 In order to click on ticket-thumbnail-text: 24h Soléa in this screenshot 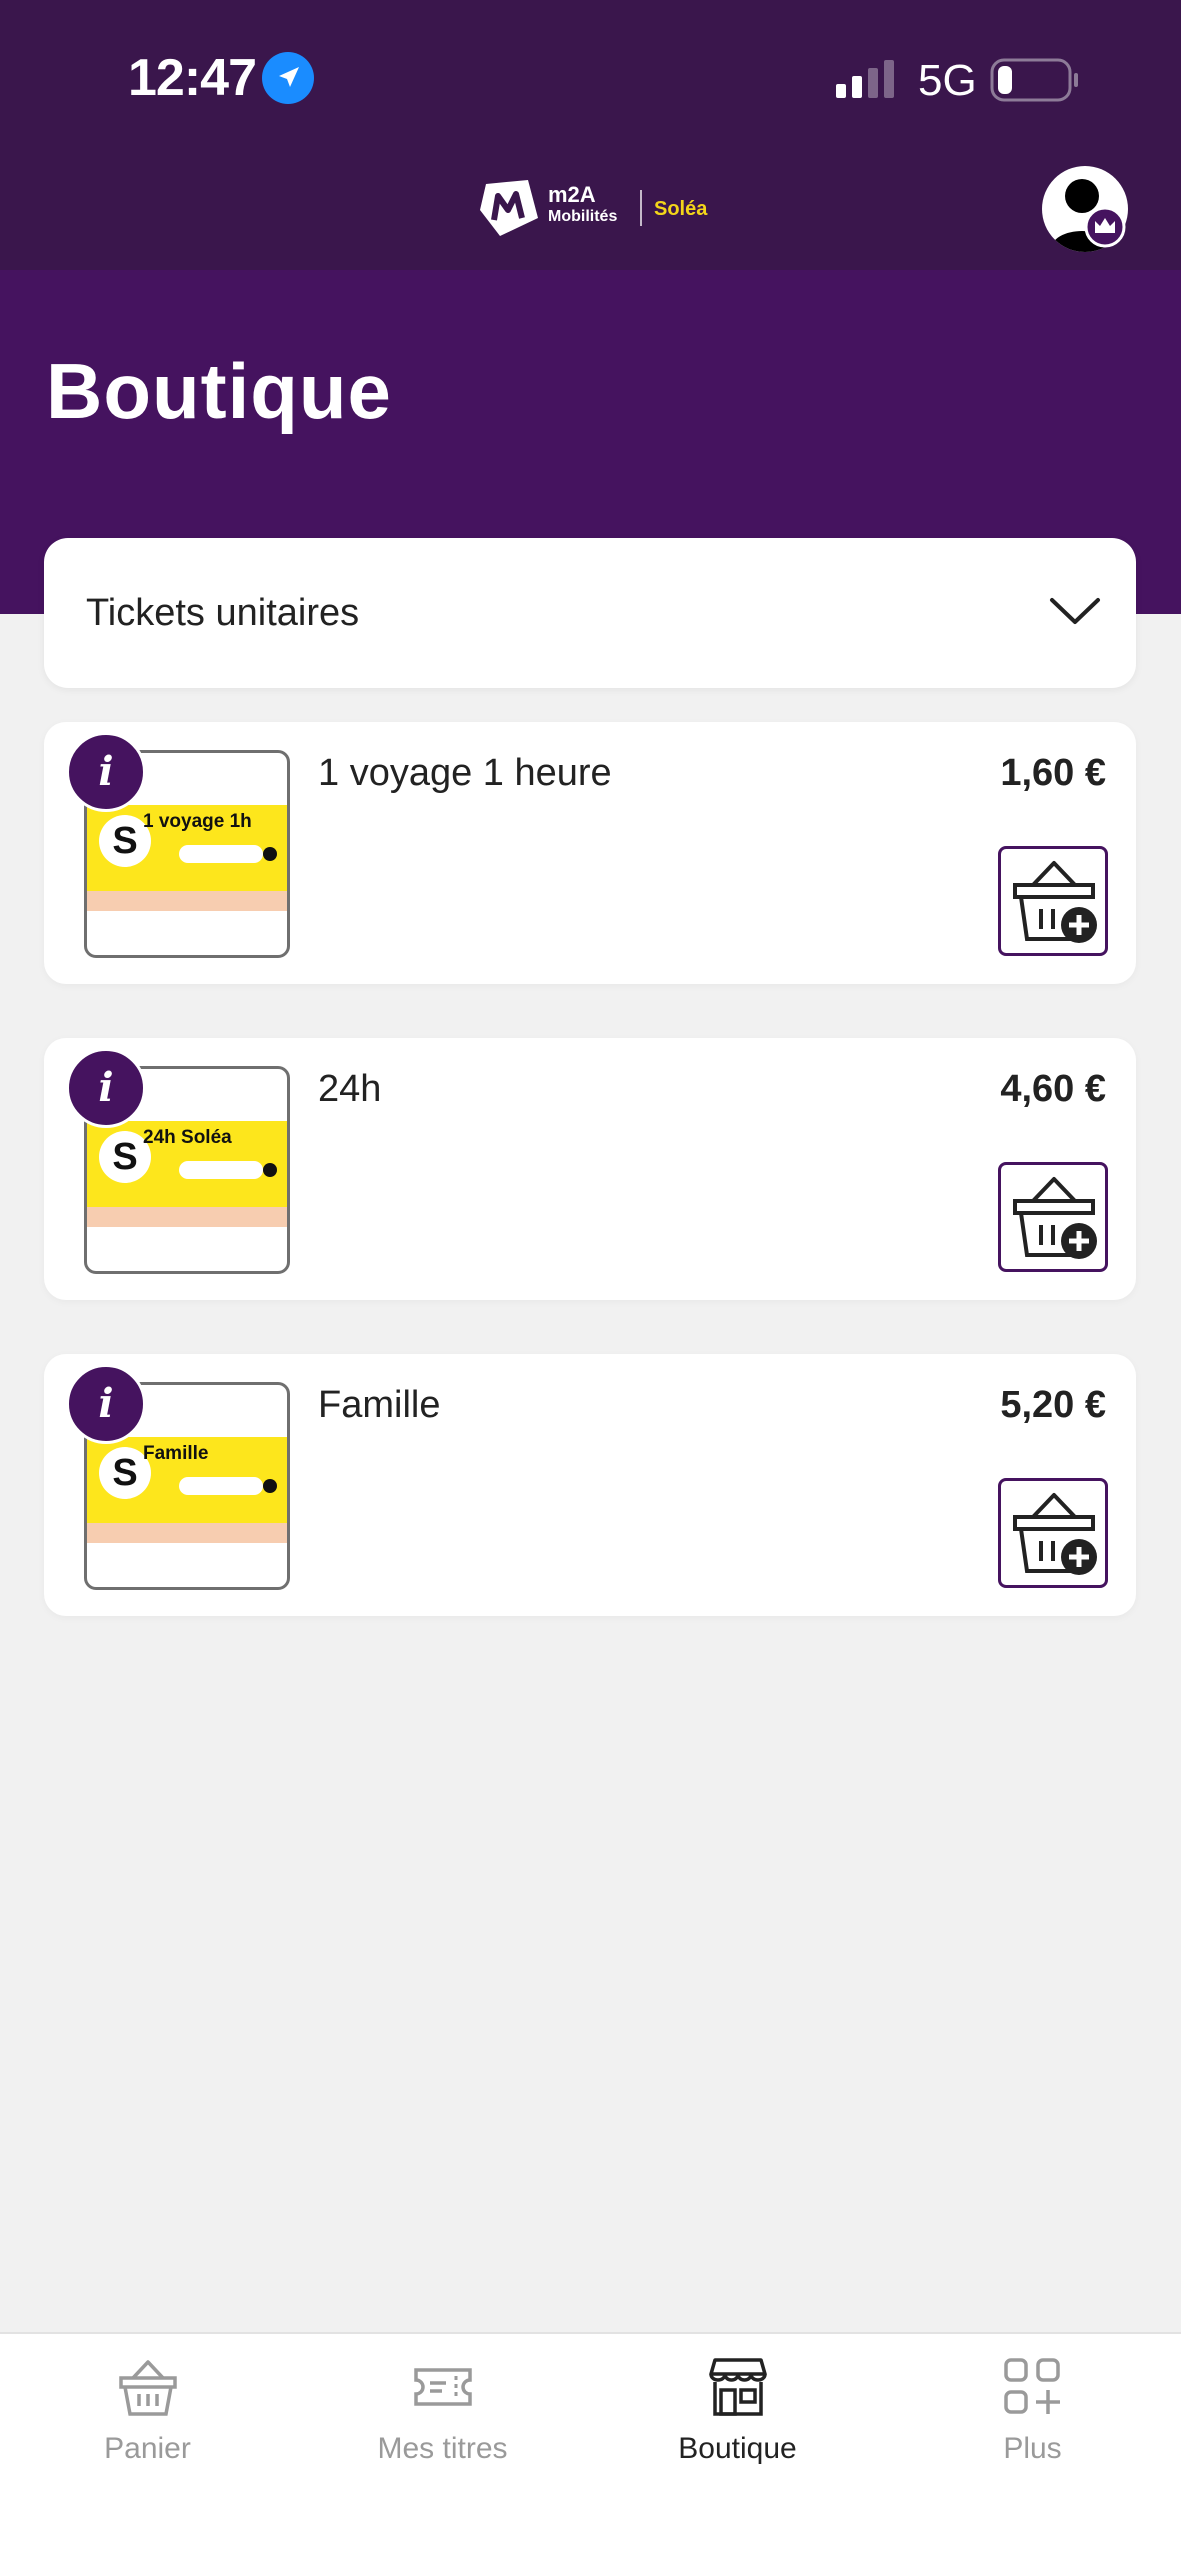, I will do `click(187, 1137)`.